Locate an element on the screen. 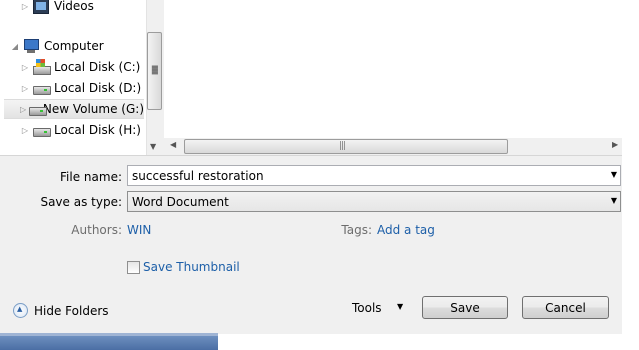 This screenshot has width=639, height=350. tree-item-computer: ◢ Computer is located at coordinates (77, 46).